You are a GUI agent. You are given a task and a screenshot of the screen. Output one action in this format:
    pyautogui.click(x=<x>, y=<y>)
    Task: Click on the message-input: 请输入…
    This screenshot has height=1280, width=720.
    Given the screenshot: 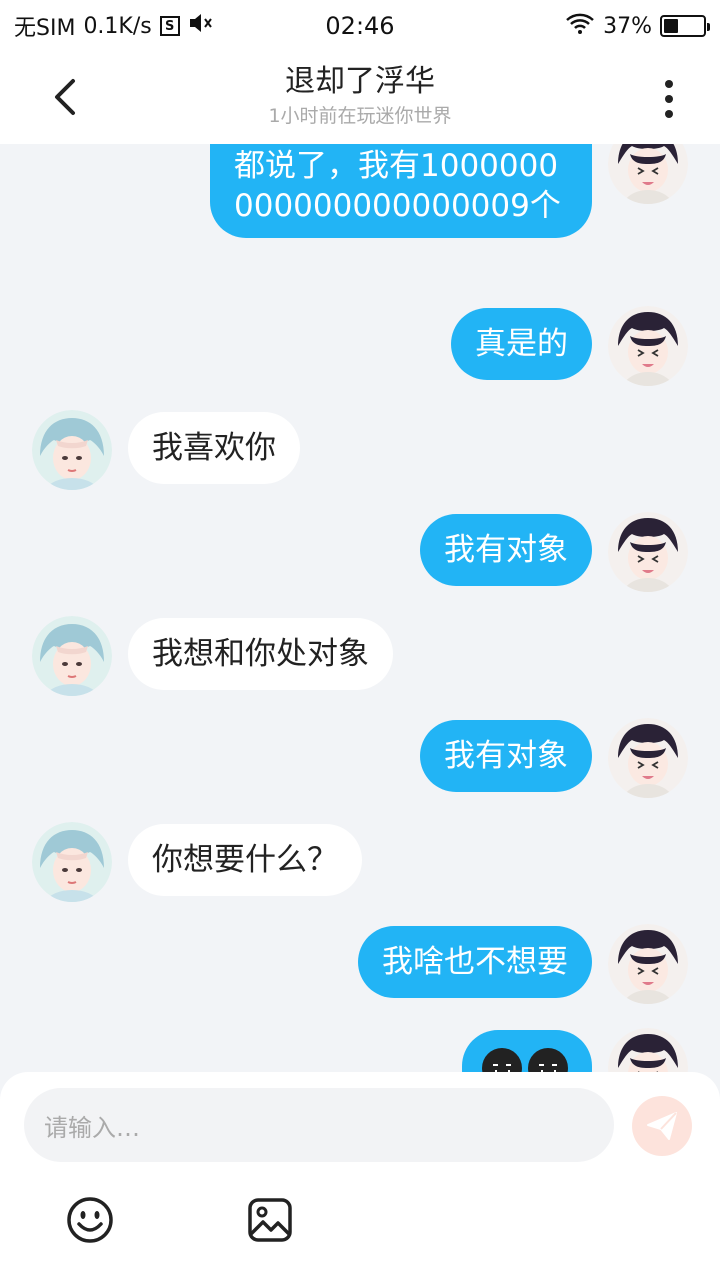 What is the action you would take?
    pyautogui.click(x=319, y=1125)
    